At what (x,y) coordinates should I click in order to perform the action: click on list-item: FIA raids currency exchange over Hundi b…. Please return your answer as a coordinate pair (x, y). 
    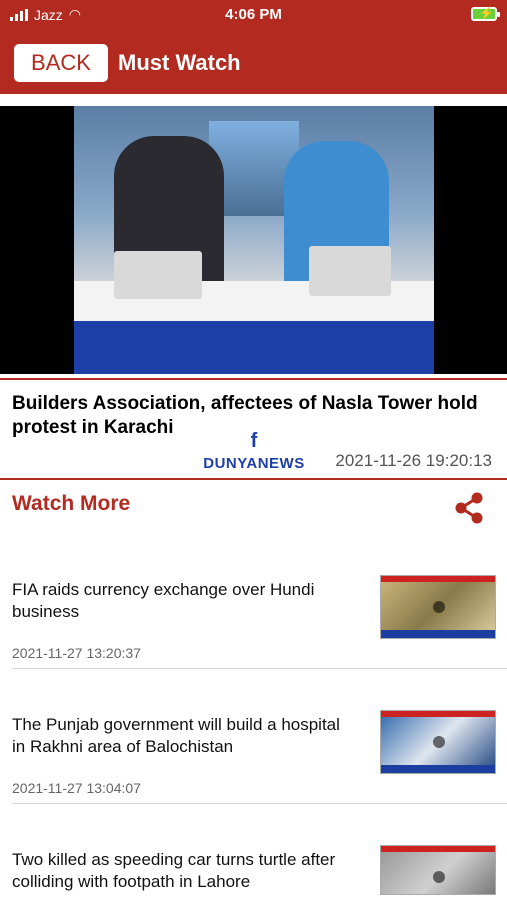
    Looking at the image, I should click on (253, 622).